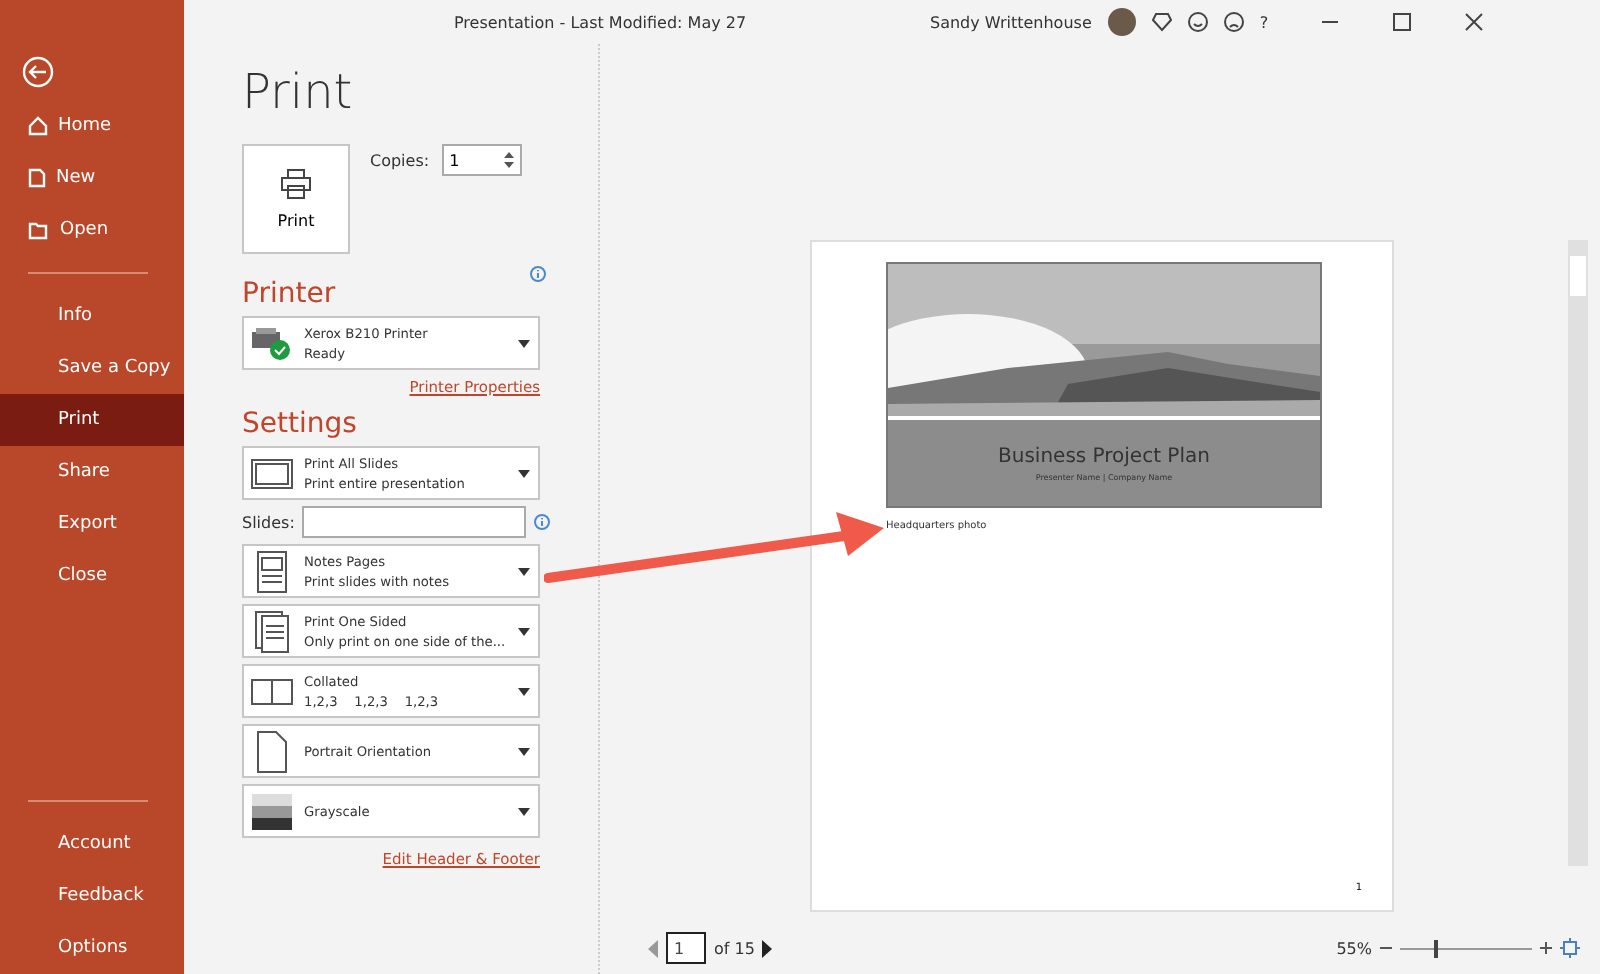  I want to click on sidebar-item: Export, so click(92, 524).